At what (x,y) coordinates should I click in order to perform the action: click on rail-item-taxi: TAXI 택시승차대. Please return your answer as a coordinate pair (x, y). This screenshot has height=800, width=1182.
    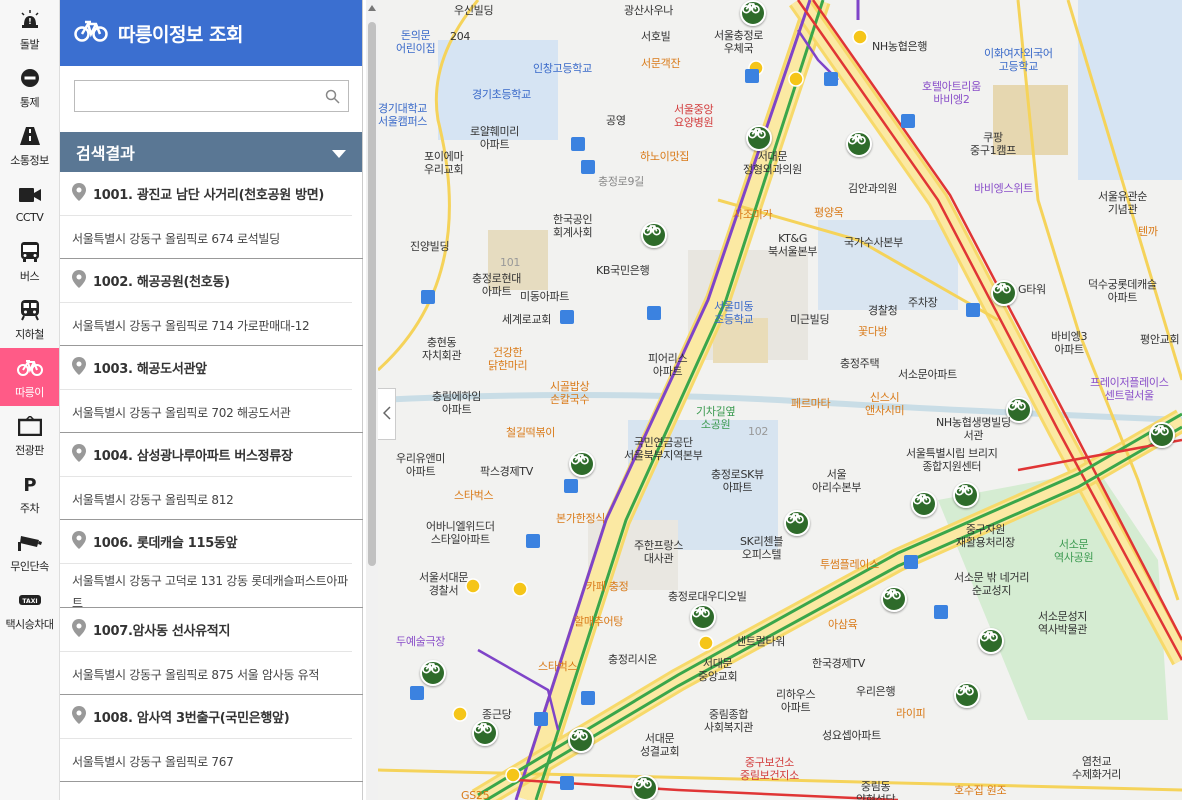
    Looking at the image, I should click on (29, 609).